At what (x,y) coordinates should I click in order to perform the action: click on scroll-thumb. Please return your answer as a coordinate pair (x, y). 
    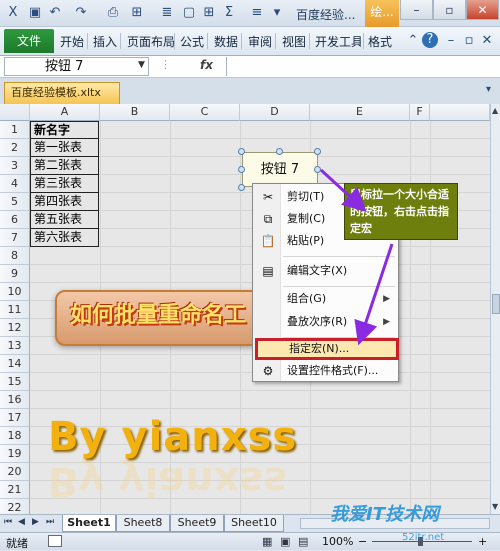
    Looking at the image, I should click on (496, 304).